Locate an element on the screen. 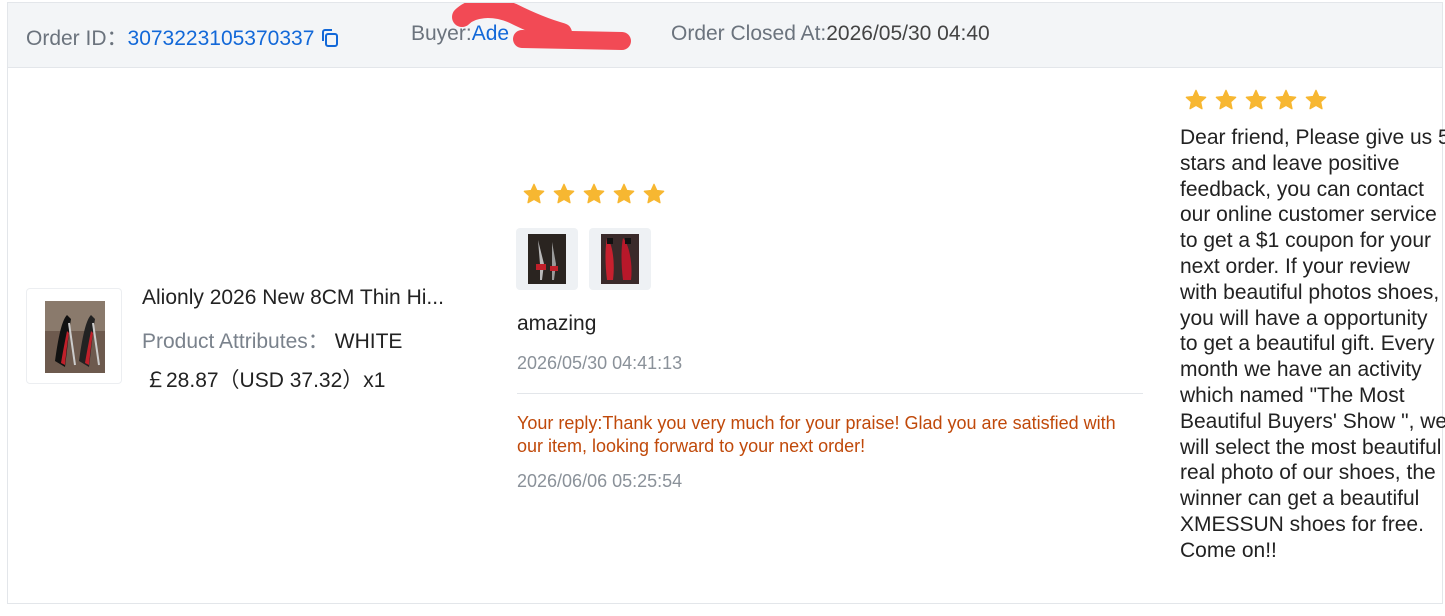 Image resolution: width=1445 pixels, height=616 pixels. product-price: ￡28.87（USD 37.32）x1 is located at coordinates (265, 380).